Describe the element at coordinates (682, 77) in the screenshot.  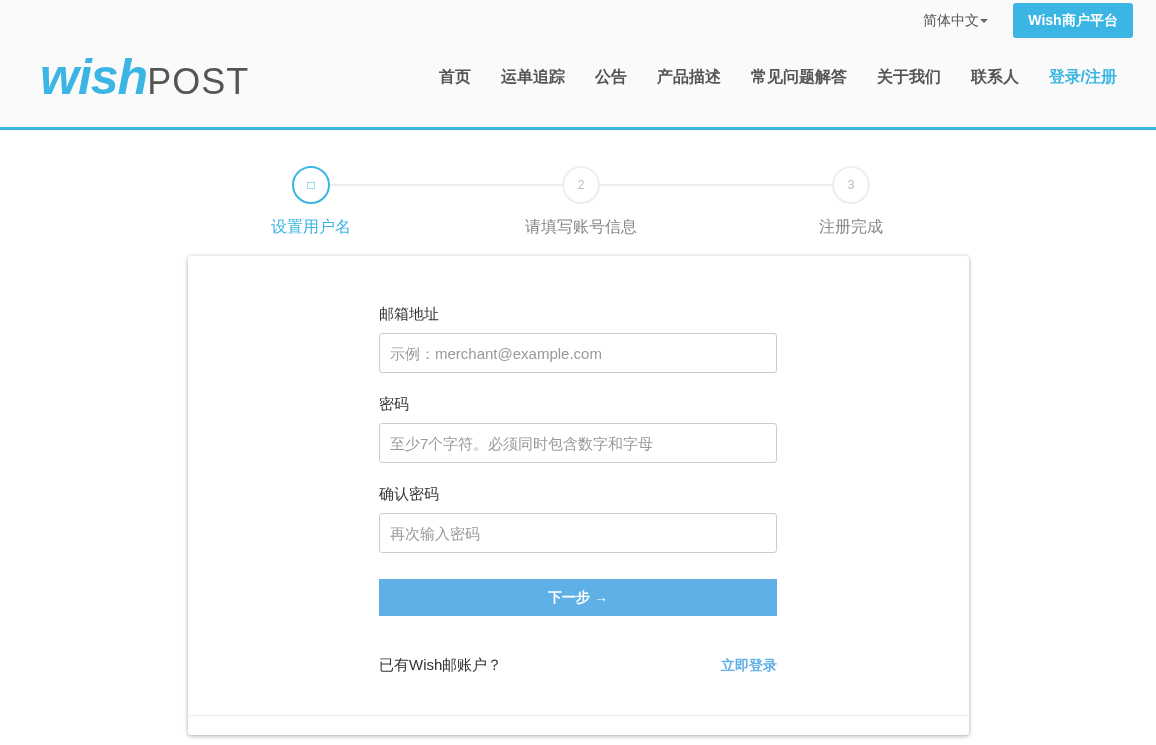
I see `nav-link: 产品描述` at that location.